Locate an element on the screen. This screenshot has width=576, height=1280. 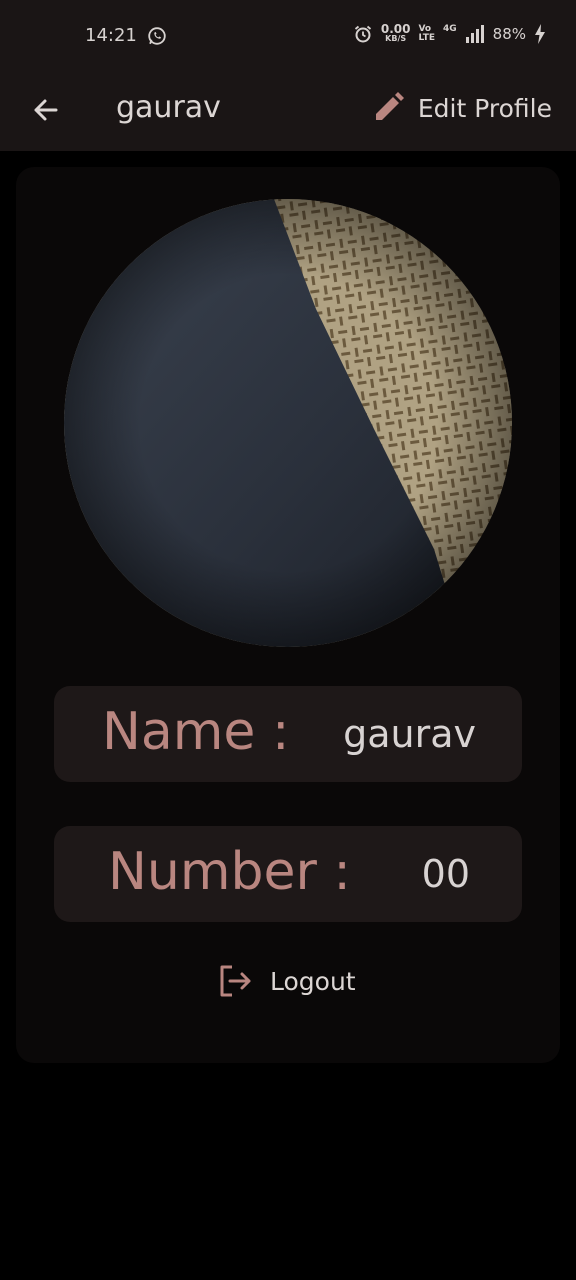
whatsapp-icon is located at coordinates (157, 36).